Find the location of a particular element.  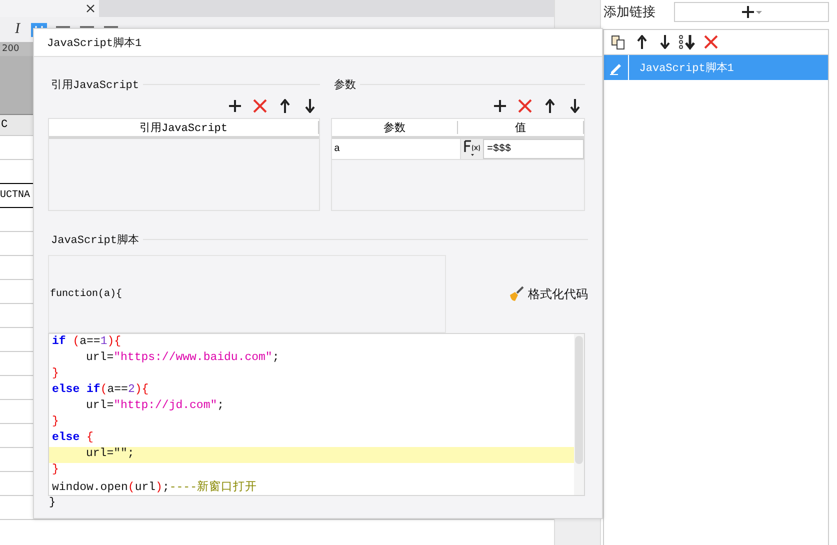

code-line: window.open(url);----新窗口打开 is located at coordinates (154, 487).